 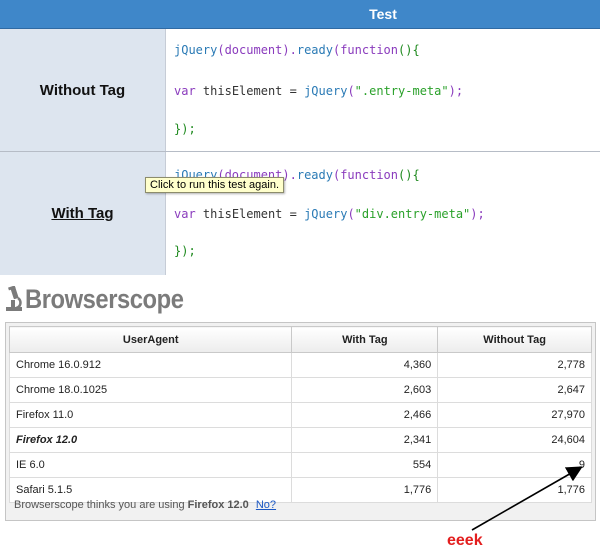 What do you see at coordinates (319, 91) in the screenshot?
I see `code-line-2: var thisElement = jQuery(".entry-meta");` at bounding box center [319, 91].